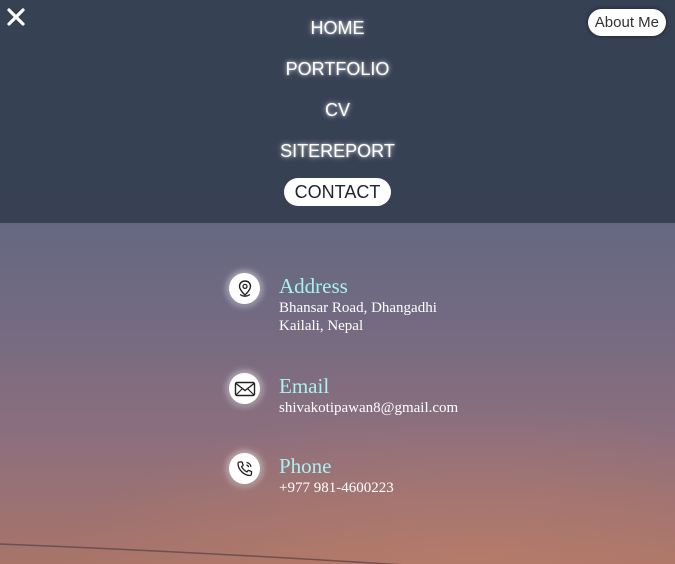  Describe the element at coordinates (337, 151) in the screenshot. I see `nav-link-sitereport: SITEREPORT` at that location.